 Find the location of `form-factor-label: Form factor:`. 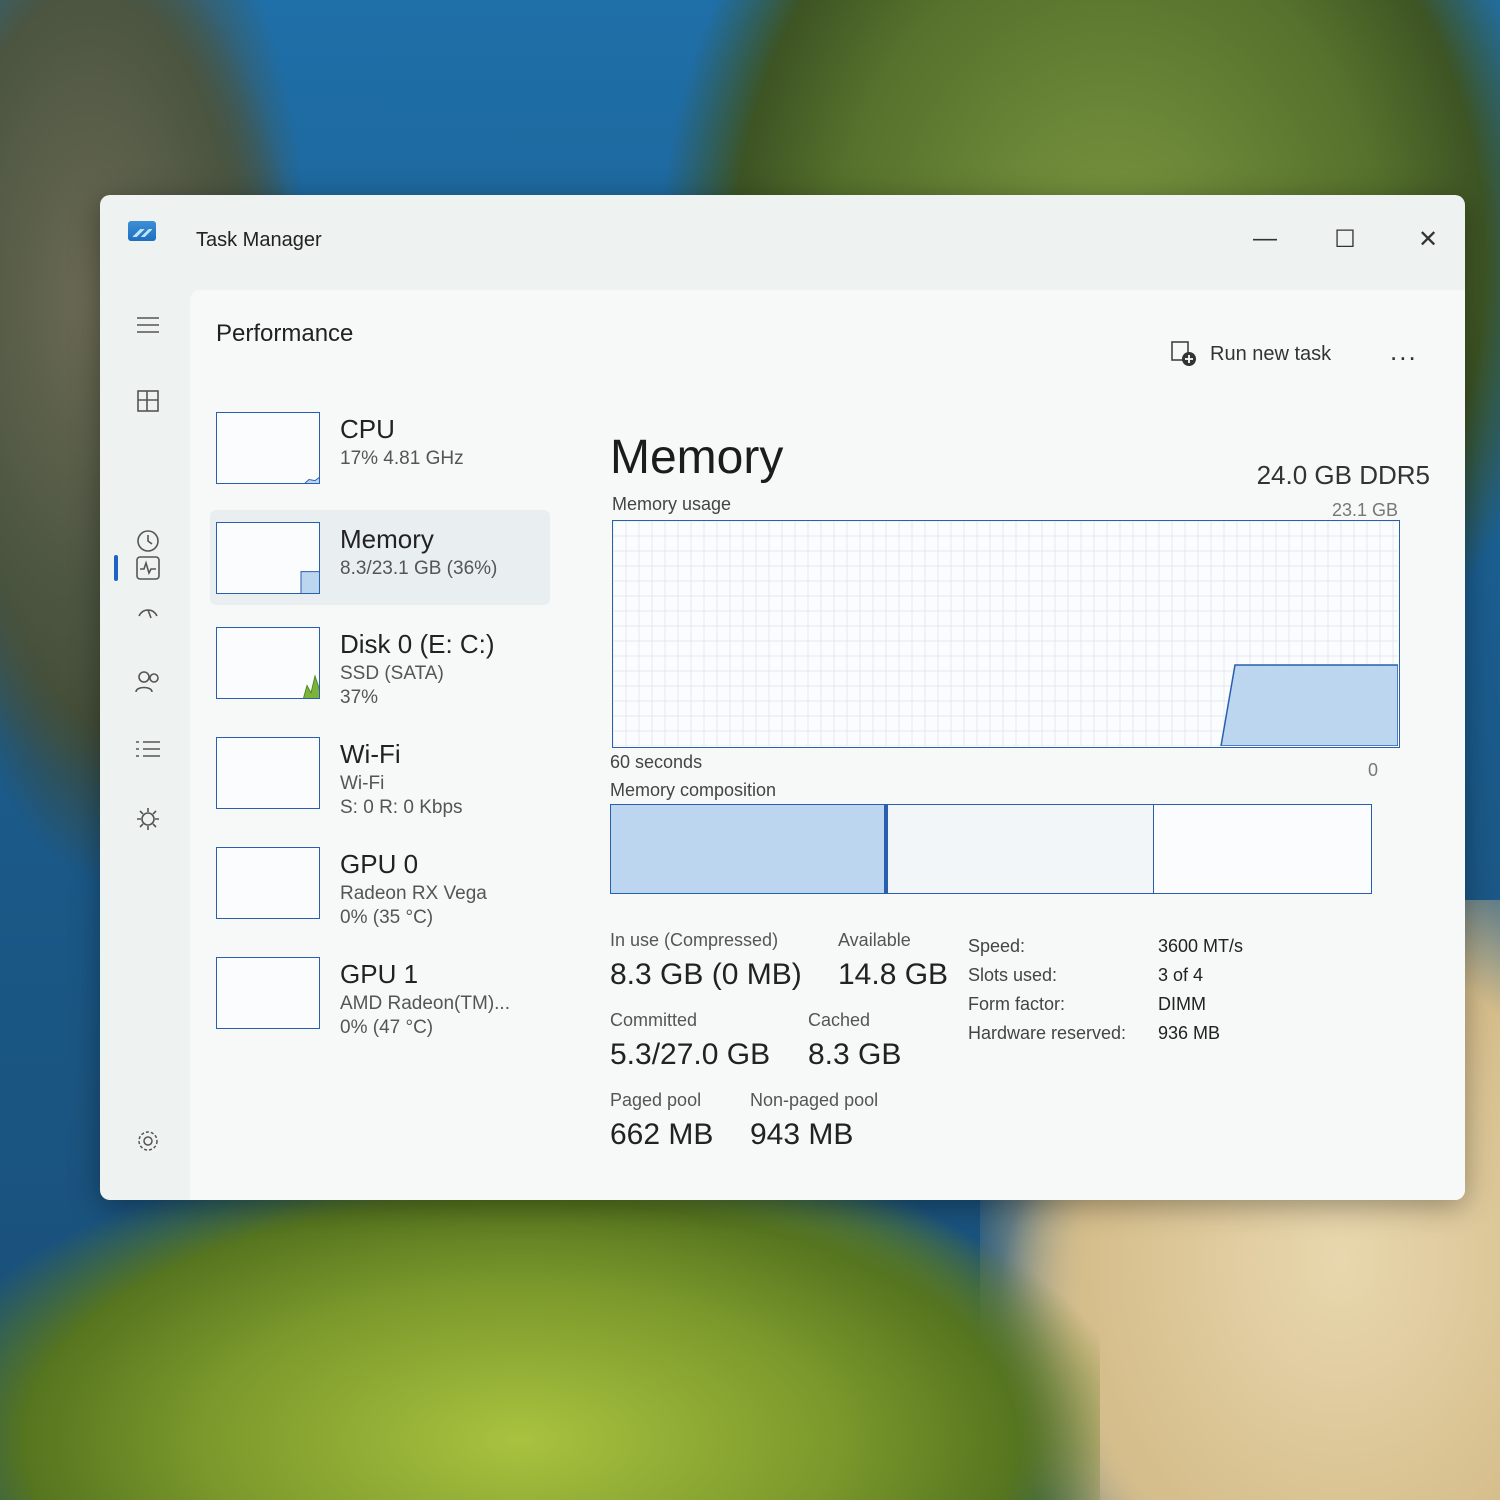

form-factor-label: Form factor: is located at coordinates (1017, 1004).